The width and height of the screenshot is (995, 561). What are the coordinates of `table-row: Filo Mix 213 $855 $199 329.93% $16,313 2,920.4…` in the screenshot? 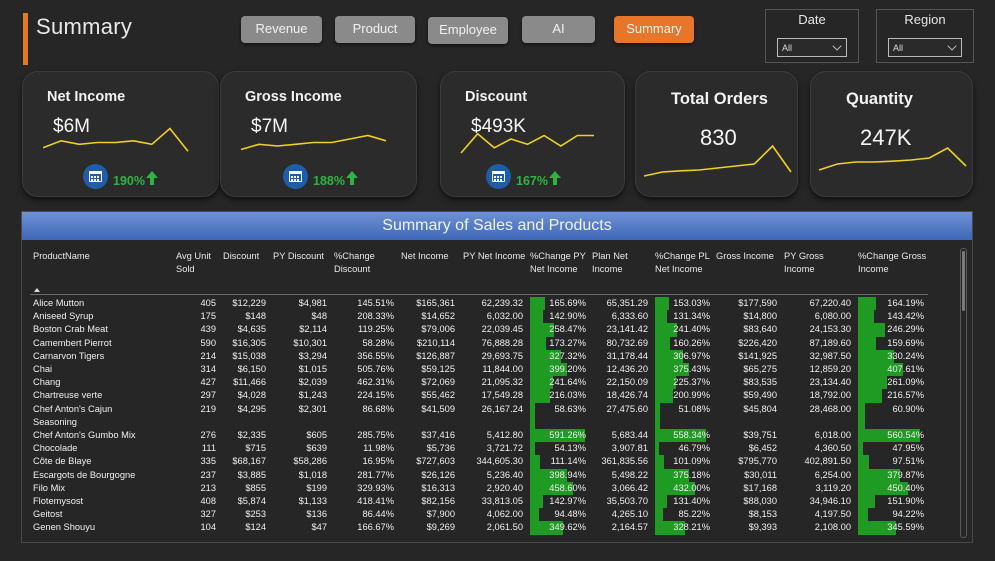 It's located at (492, 488).